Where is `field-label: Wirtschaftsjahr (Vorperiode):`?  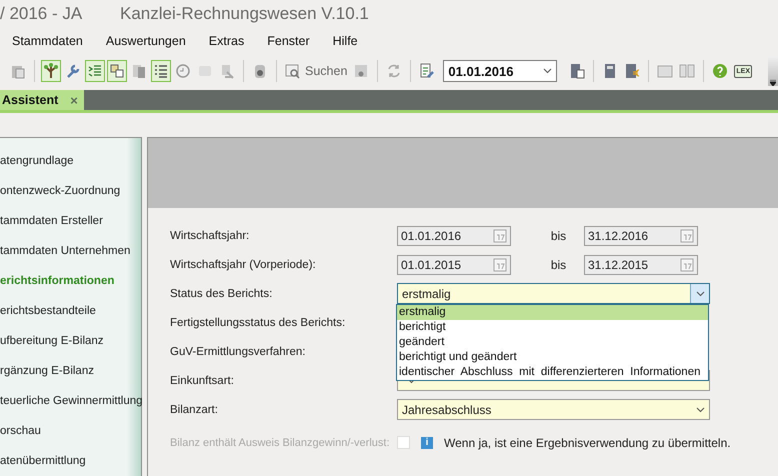 field-label: Wirtschaftsjahr (Vorperiode): is located at coordinates (243, 264).